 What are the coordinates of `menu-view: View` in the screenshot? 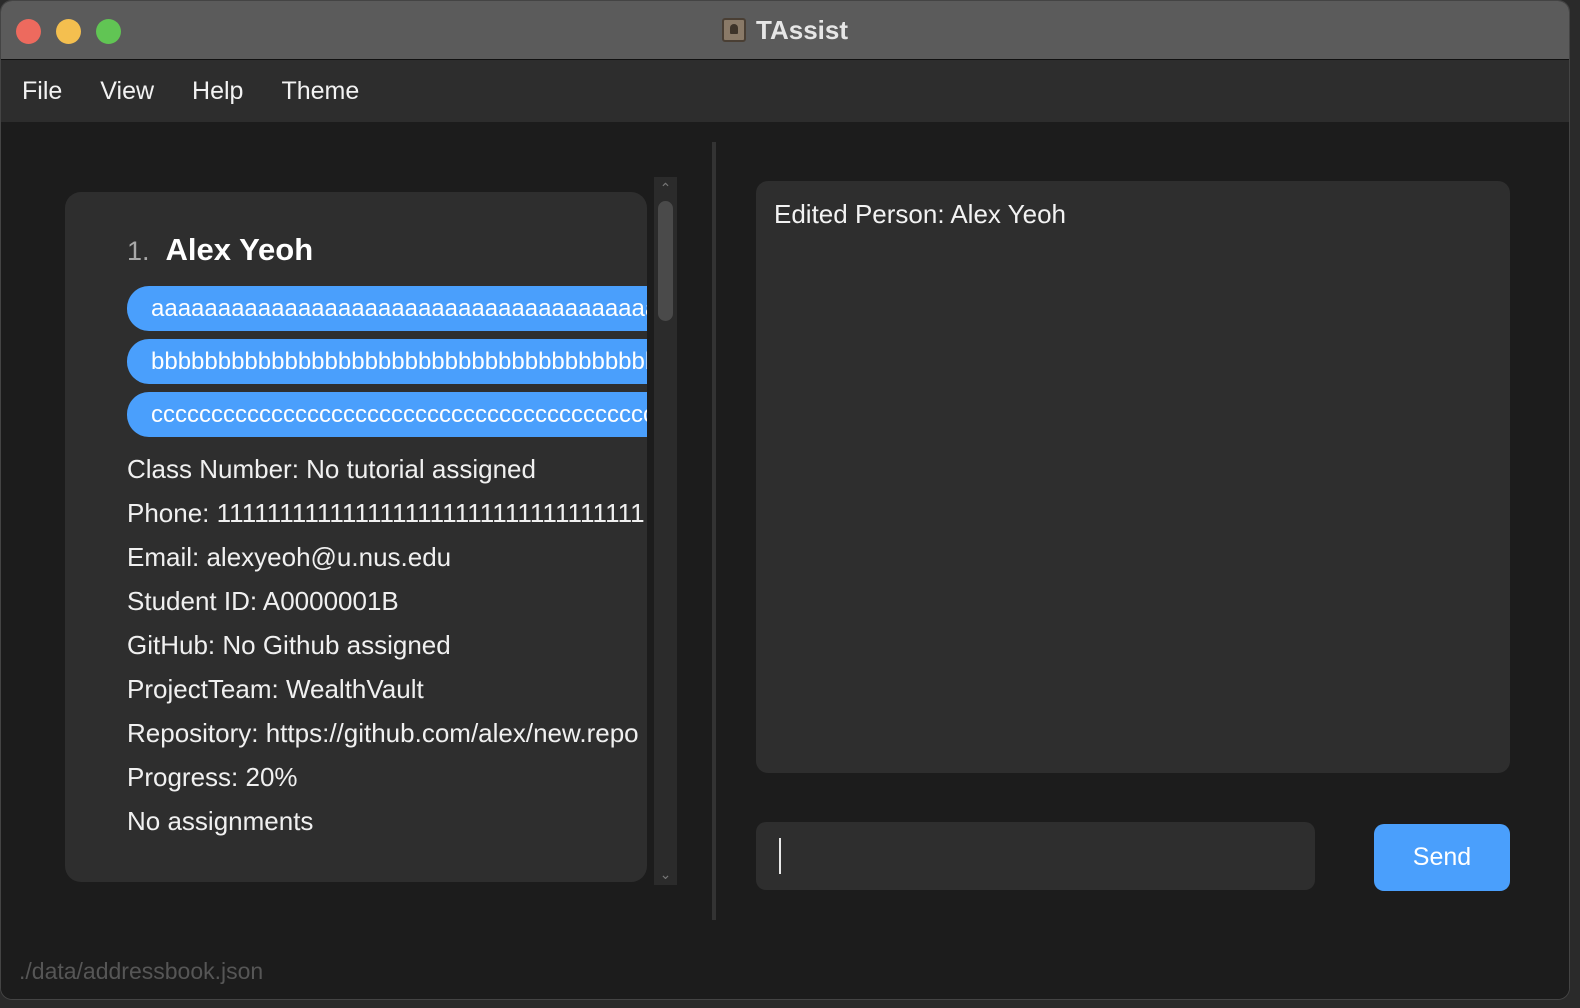 It's located at (127, 91).